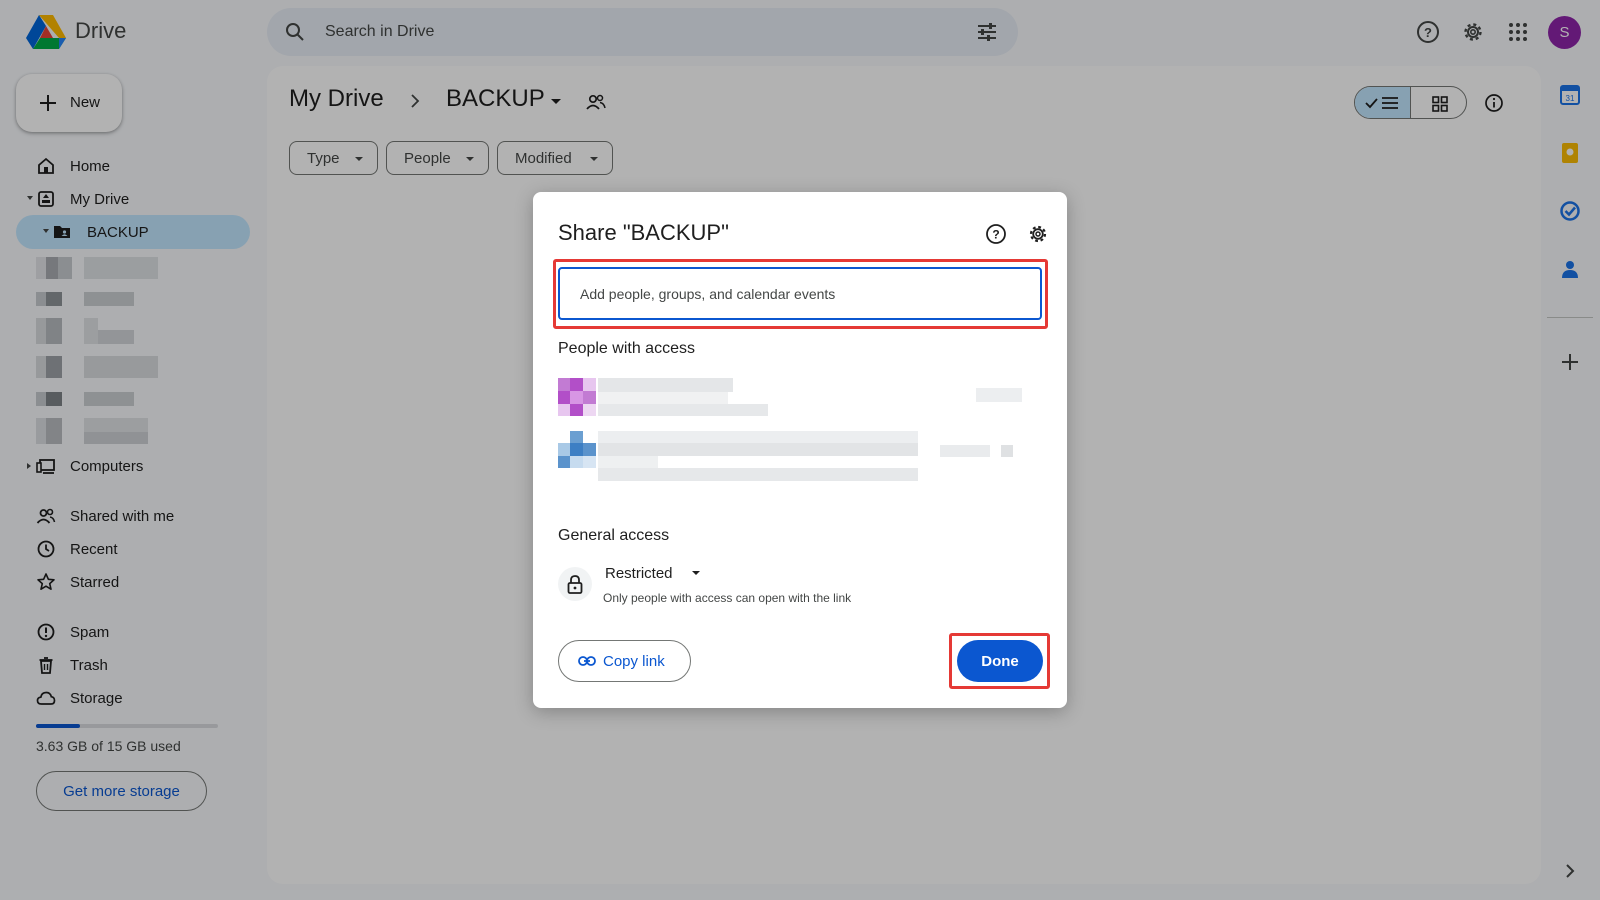 Image resolution: width=1600 pixels, height=900 pixels. What do you see at coordinates (696, 573) in the screenshot?
I see `dropdown-caret-icon` at bounding box center [696, 573].